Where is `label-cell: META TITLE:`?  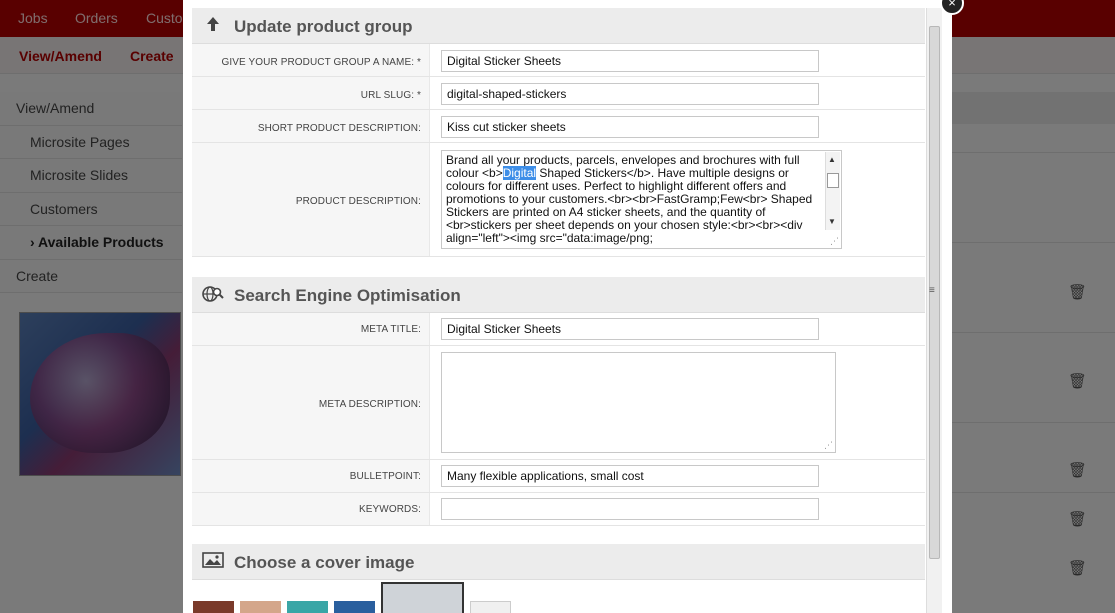 label-cell: META TITLE: is located at coordinates (311, 329).